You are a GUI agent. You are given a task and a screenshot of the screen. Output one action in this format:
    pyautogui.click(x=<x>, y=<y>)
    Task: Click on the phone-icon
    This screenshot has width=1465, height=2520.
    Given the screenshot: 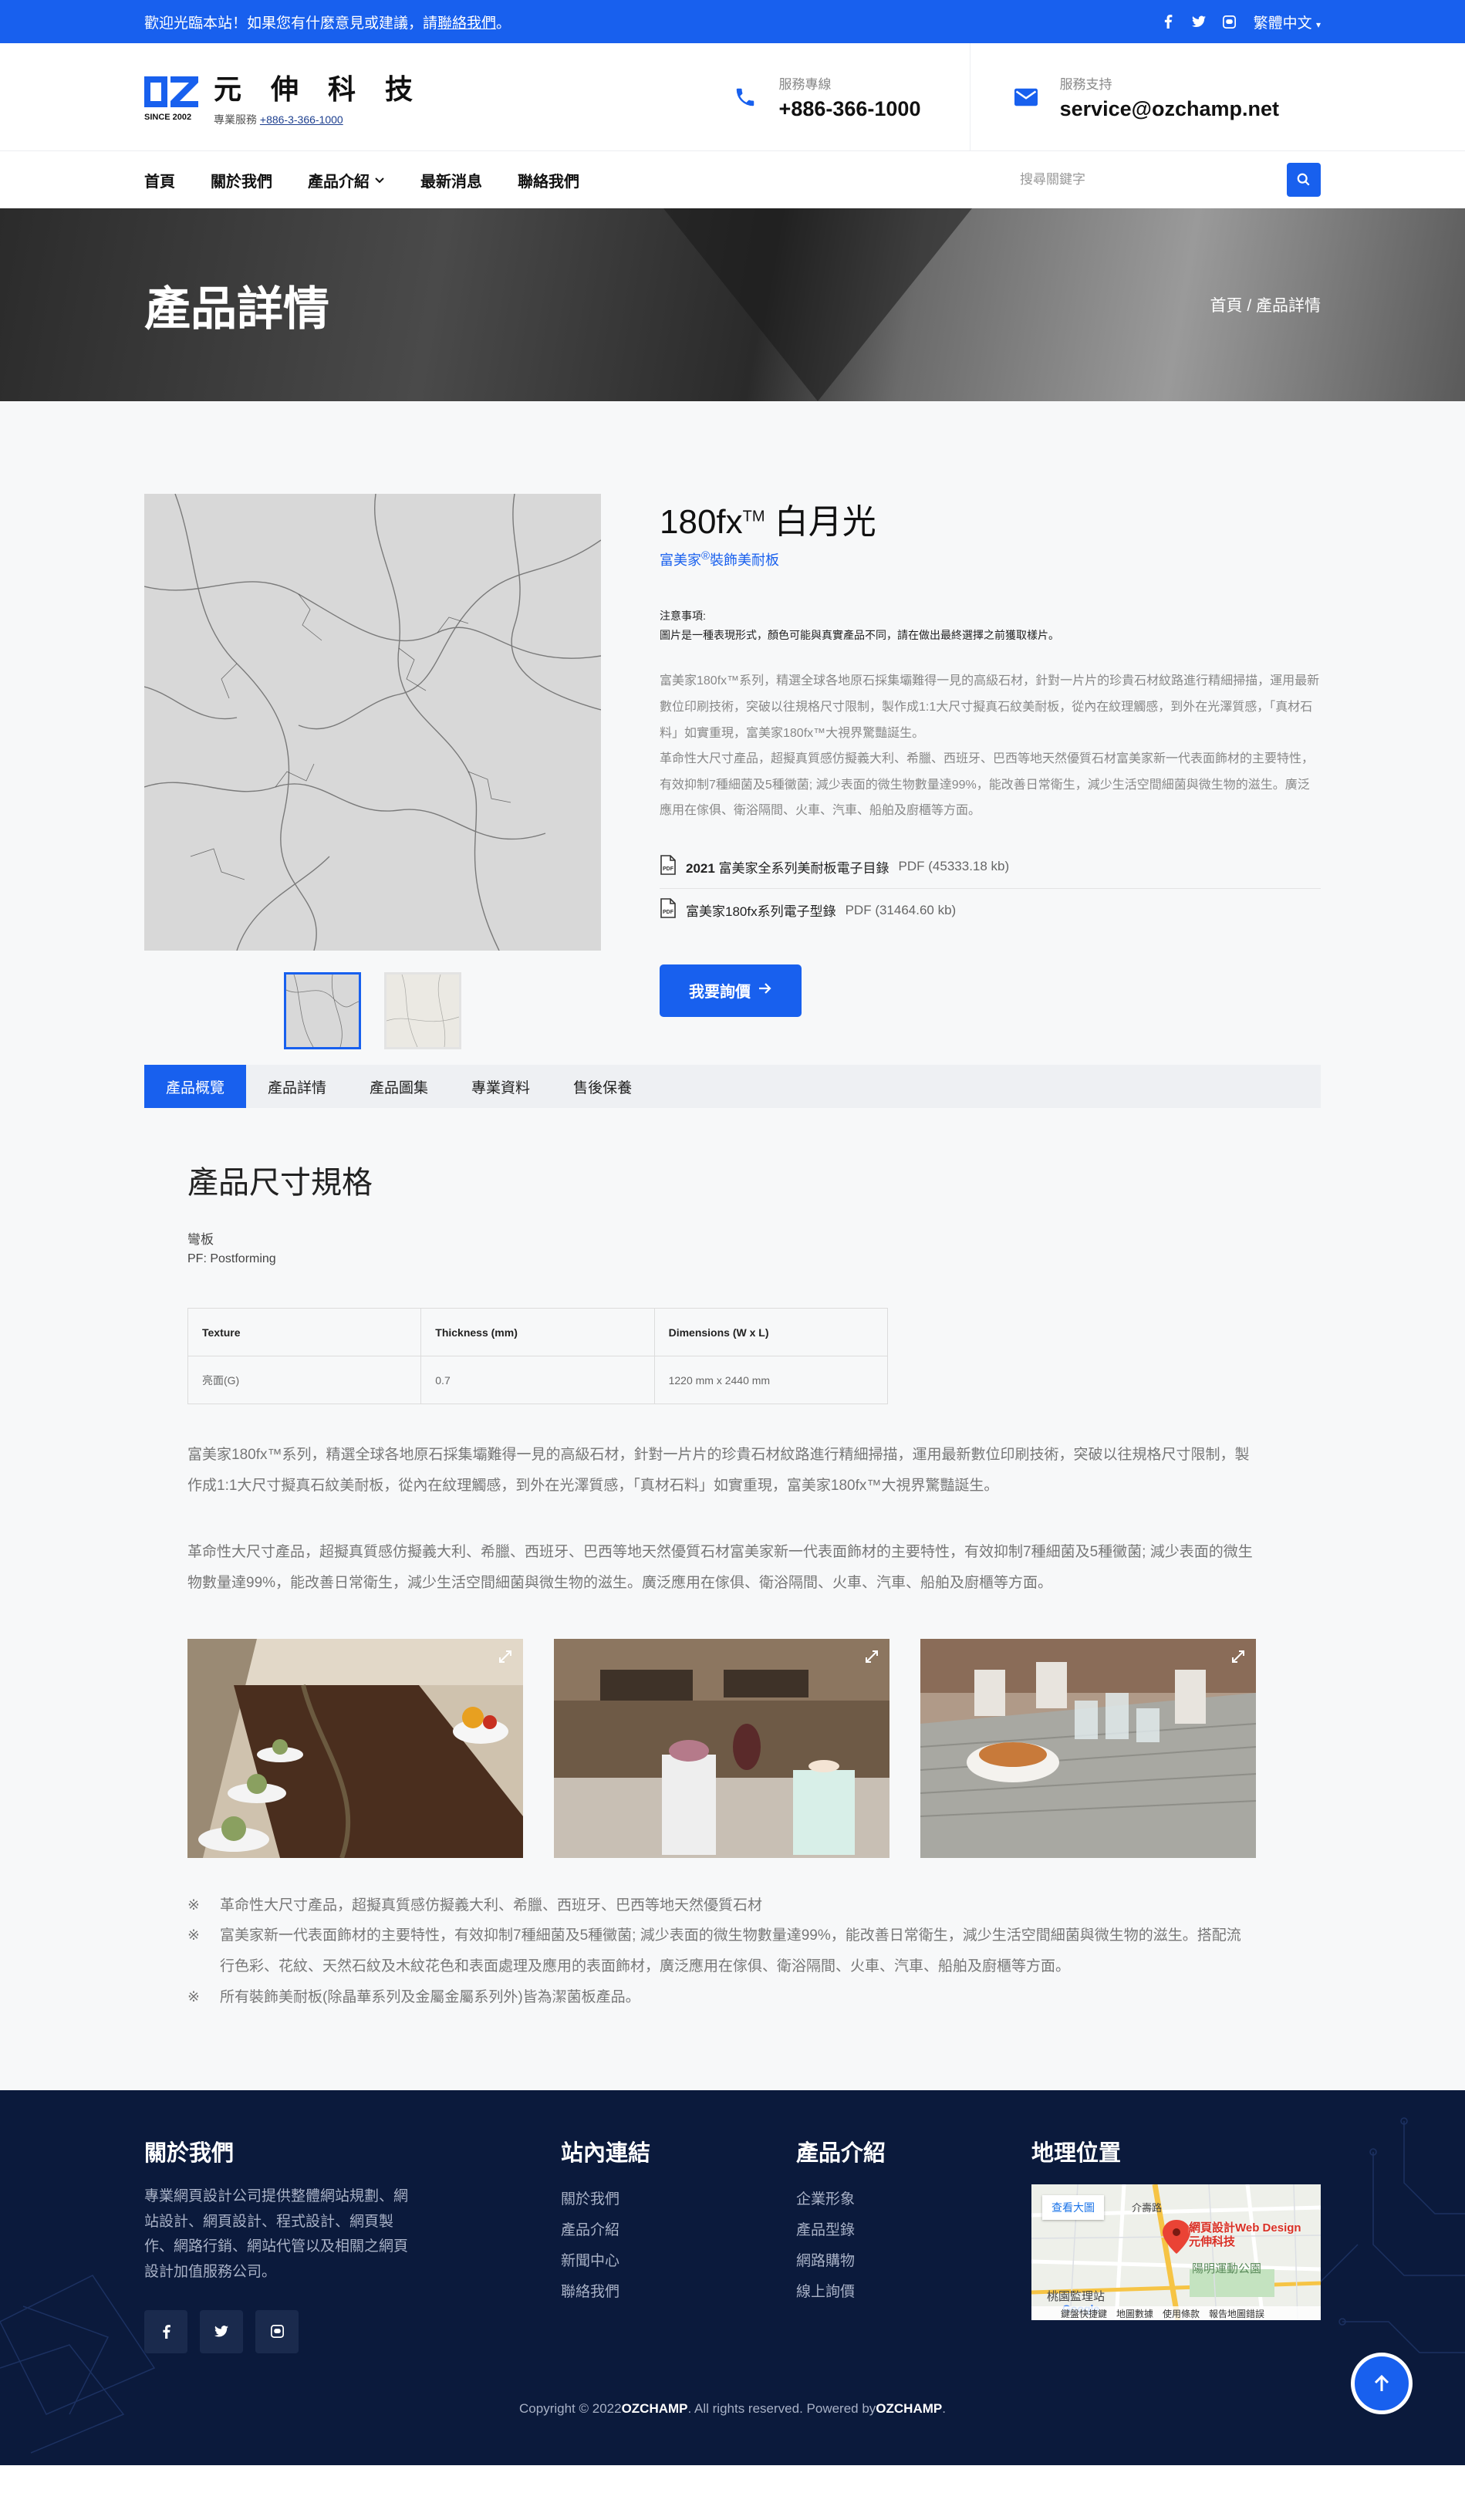 What is the action you would take?
    pyautogui.click(x=745, y=97)
    